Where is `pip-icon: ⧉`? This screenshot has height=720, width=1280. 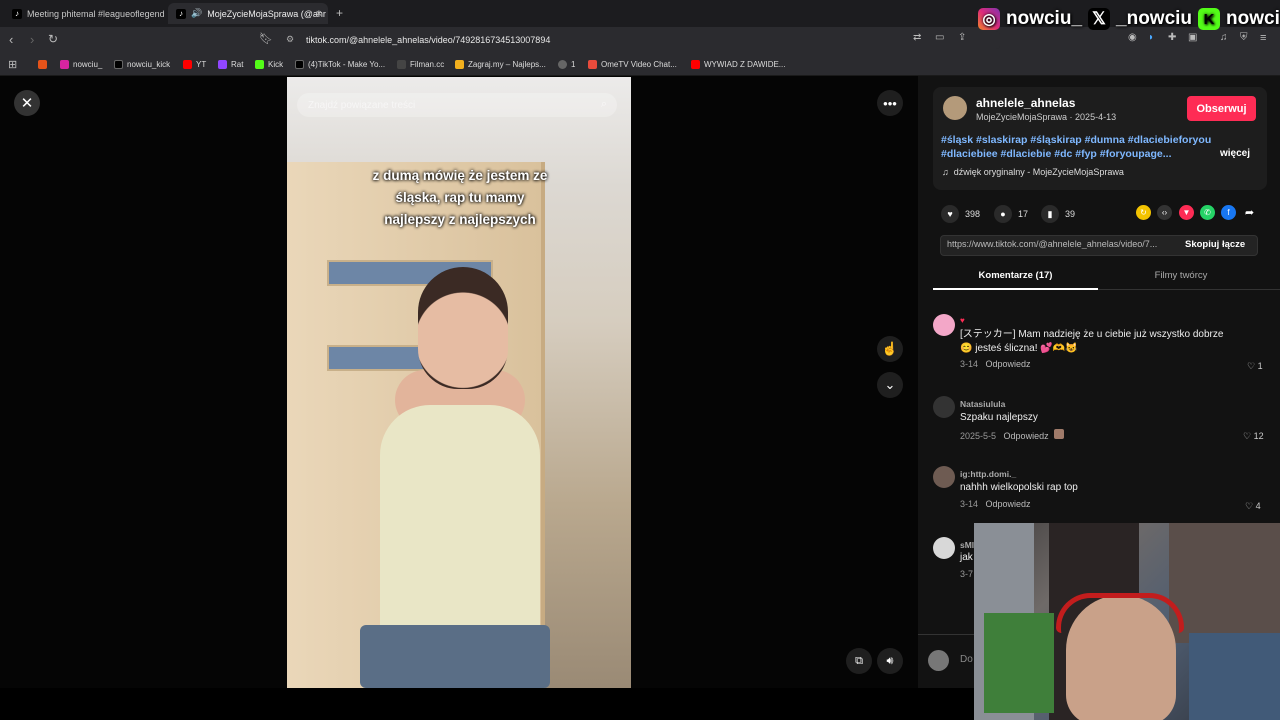 pip-icon: ⧉ is located at coordinates (859, 661).